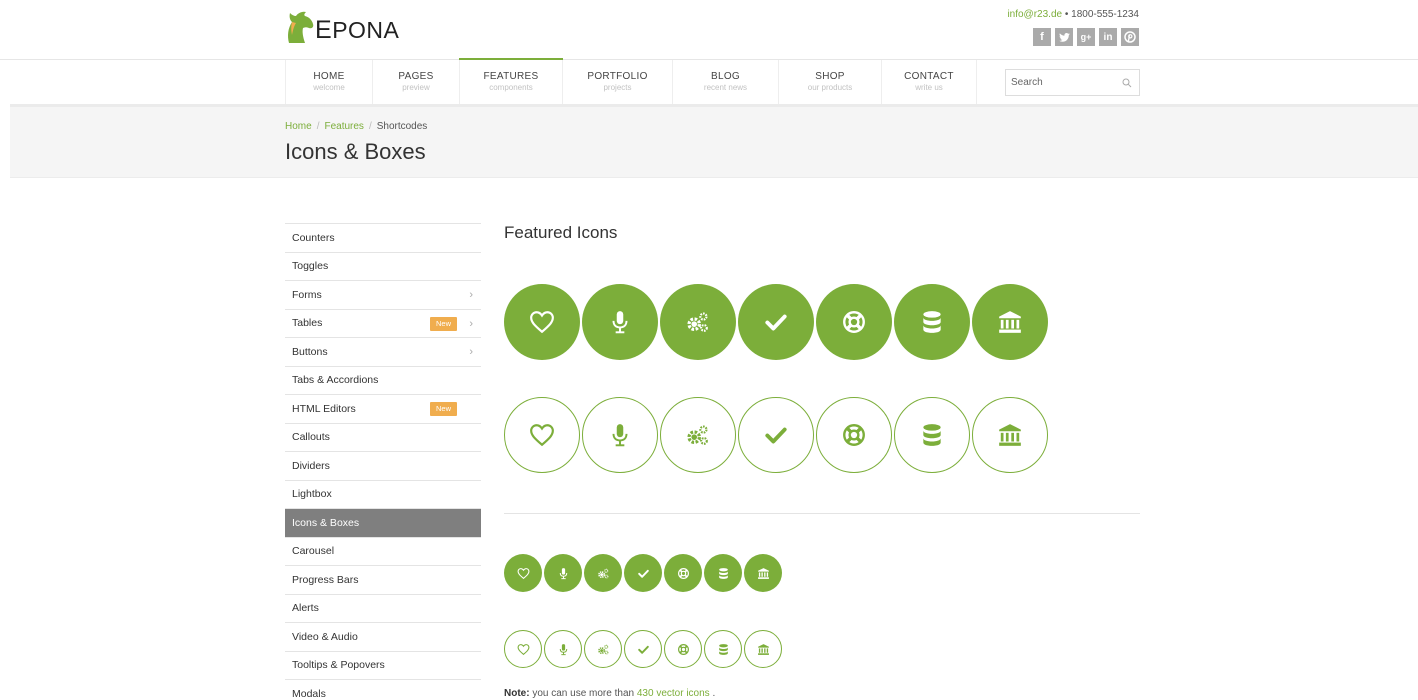 This screenshot has height=700, width=1418. I want to click on sidebar-item-label: Toggles, so click(310, 266).